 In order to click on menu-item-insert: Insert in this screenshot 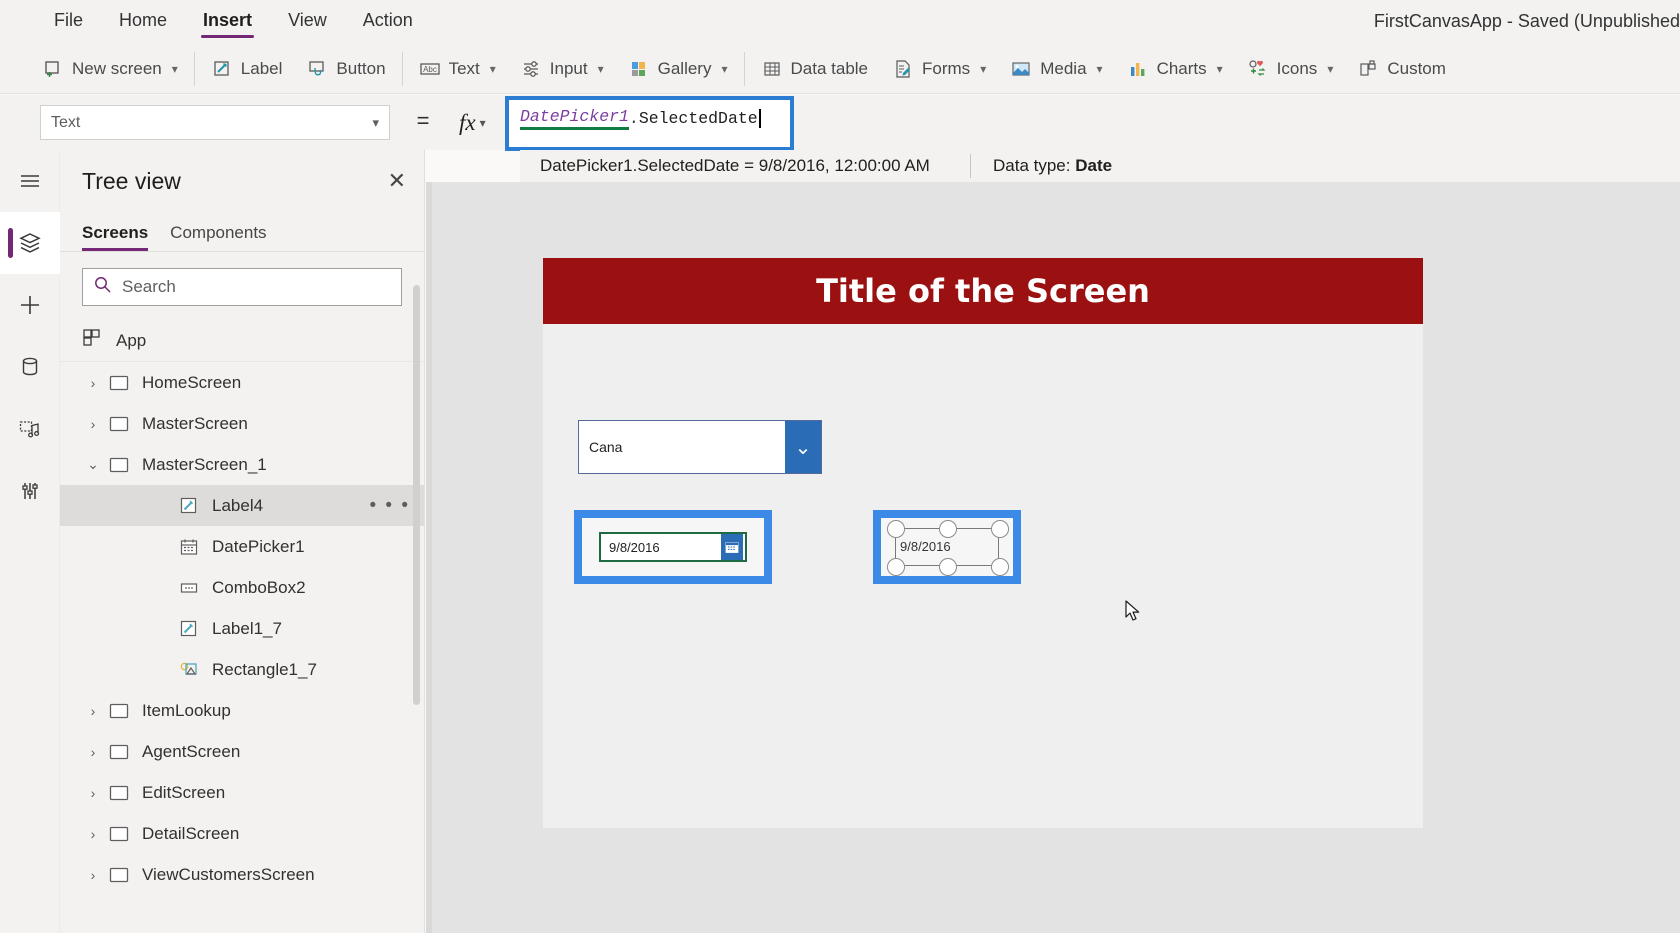, I will do `click(227, 22)`.